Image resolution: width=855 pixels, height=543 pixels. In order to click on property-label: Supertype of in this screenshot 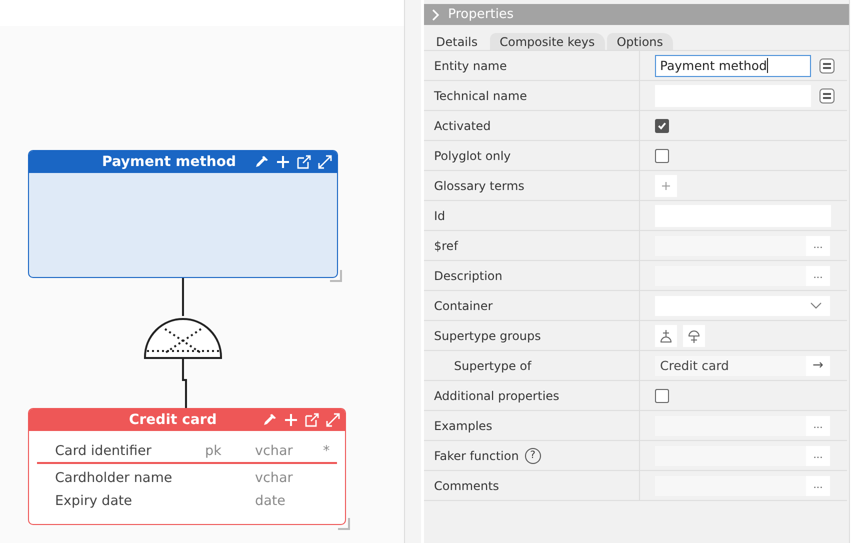, I will do `click(493, 365)`.